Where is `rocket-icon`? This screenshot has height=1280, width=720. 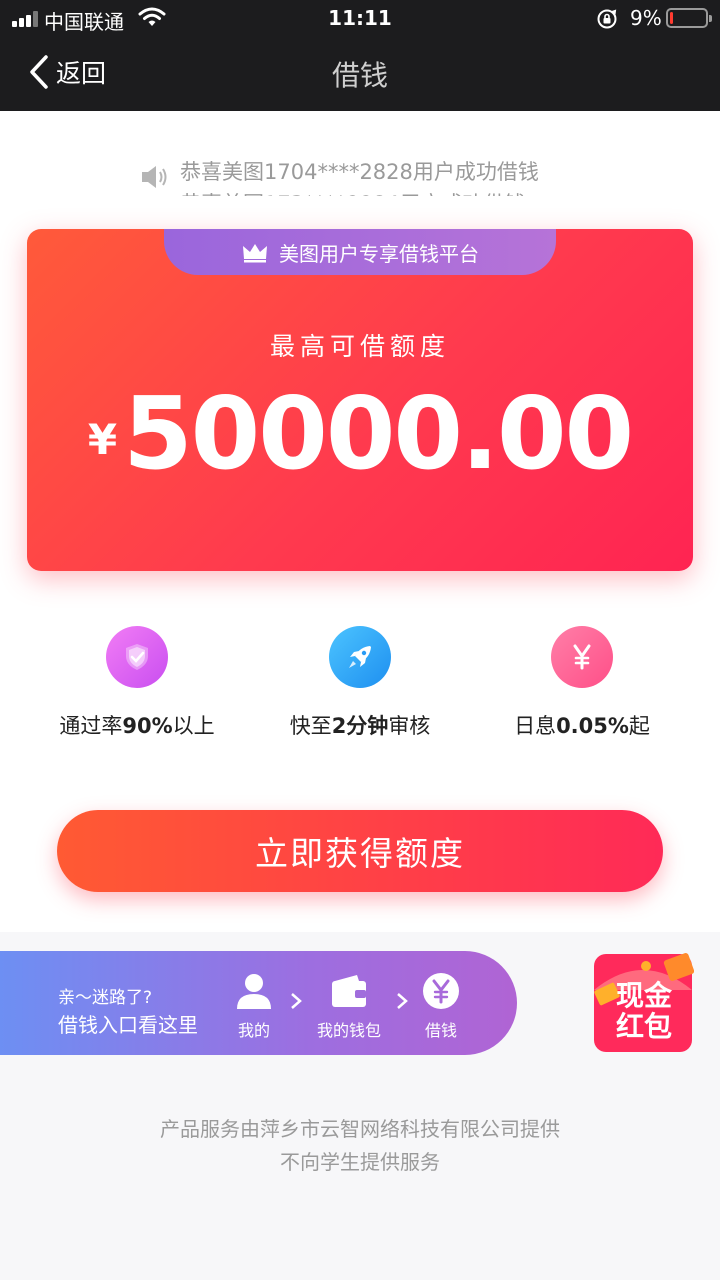 rocket-icon is located at coordinates (360, 657).